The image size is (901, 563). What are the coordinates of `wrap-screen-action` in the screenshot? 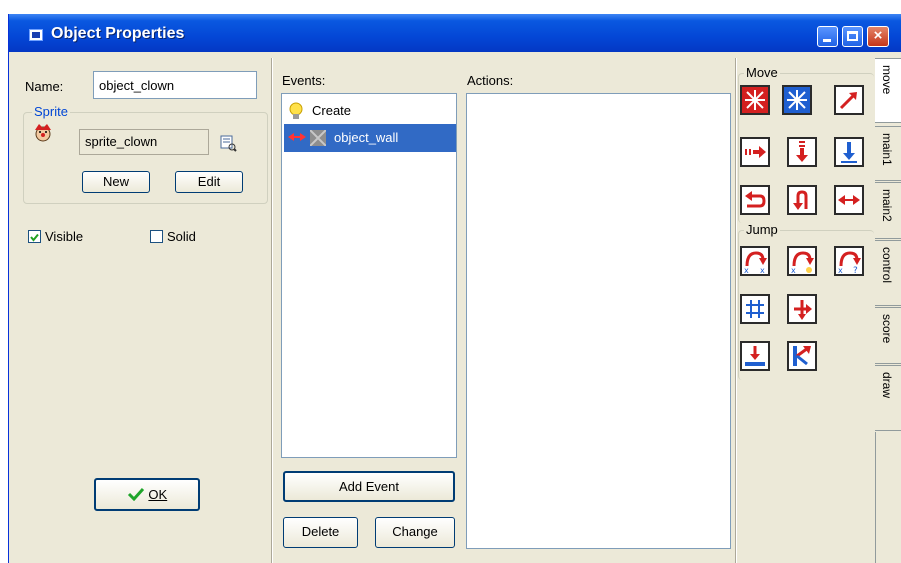 It's located at (802, 309).